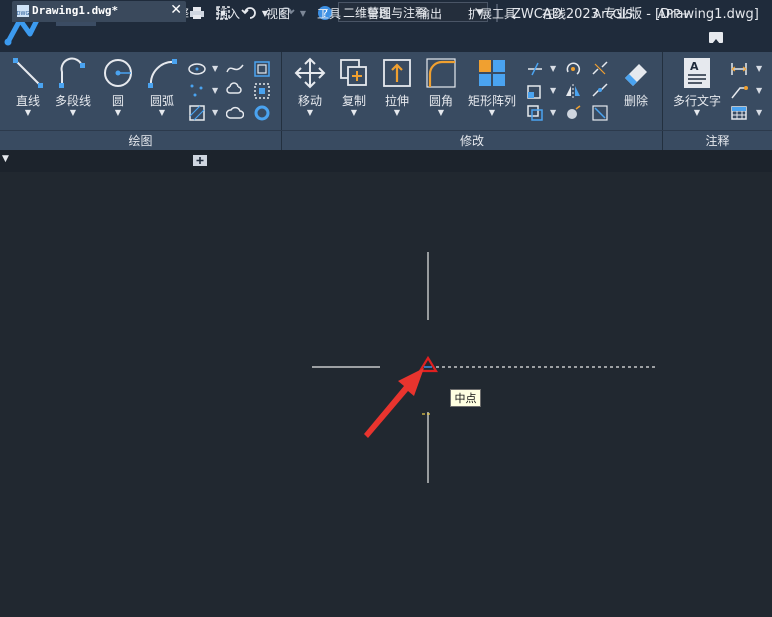  I want to click on revision-cloud-icon, so click(235, 91).